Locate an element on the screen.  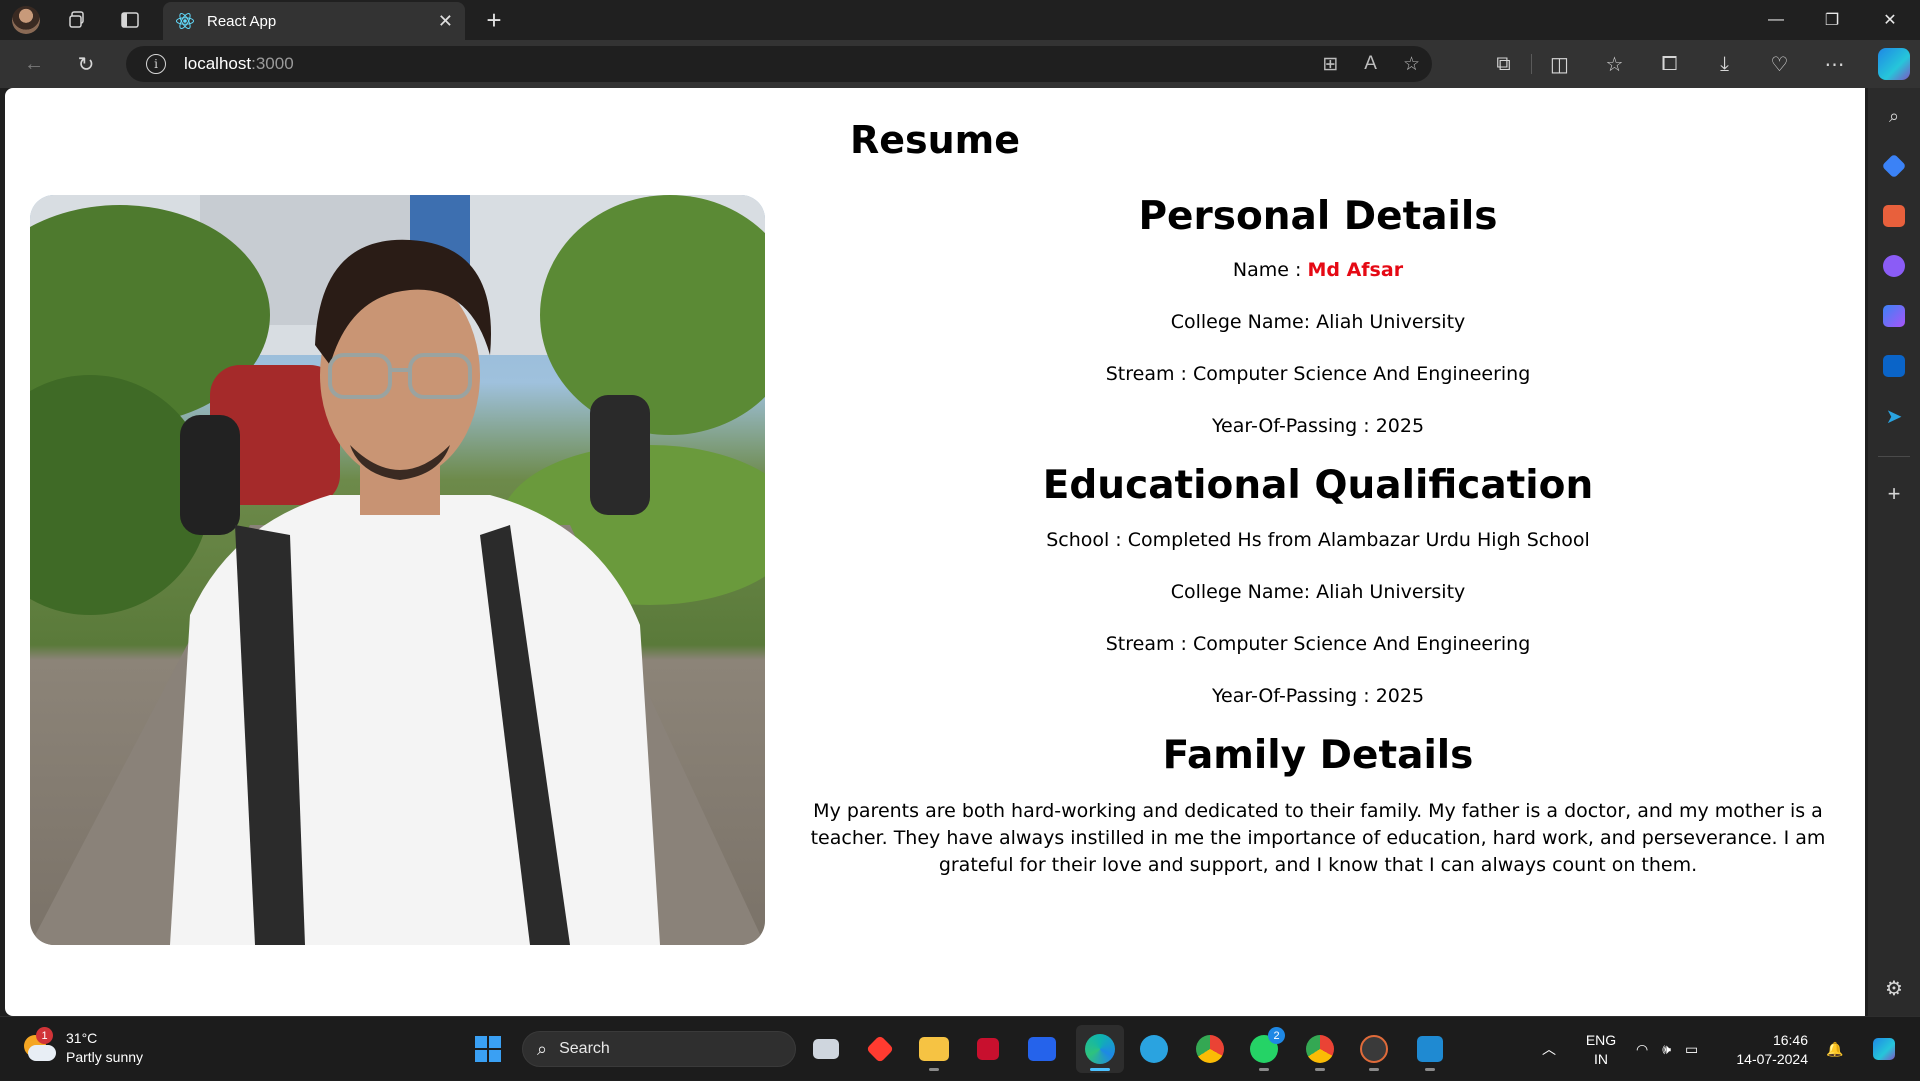
notification-bell-icon: 🔔 is located at coordinates (1834, 1049).